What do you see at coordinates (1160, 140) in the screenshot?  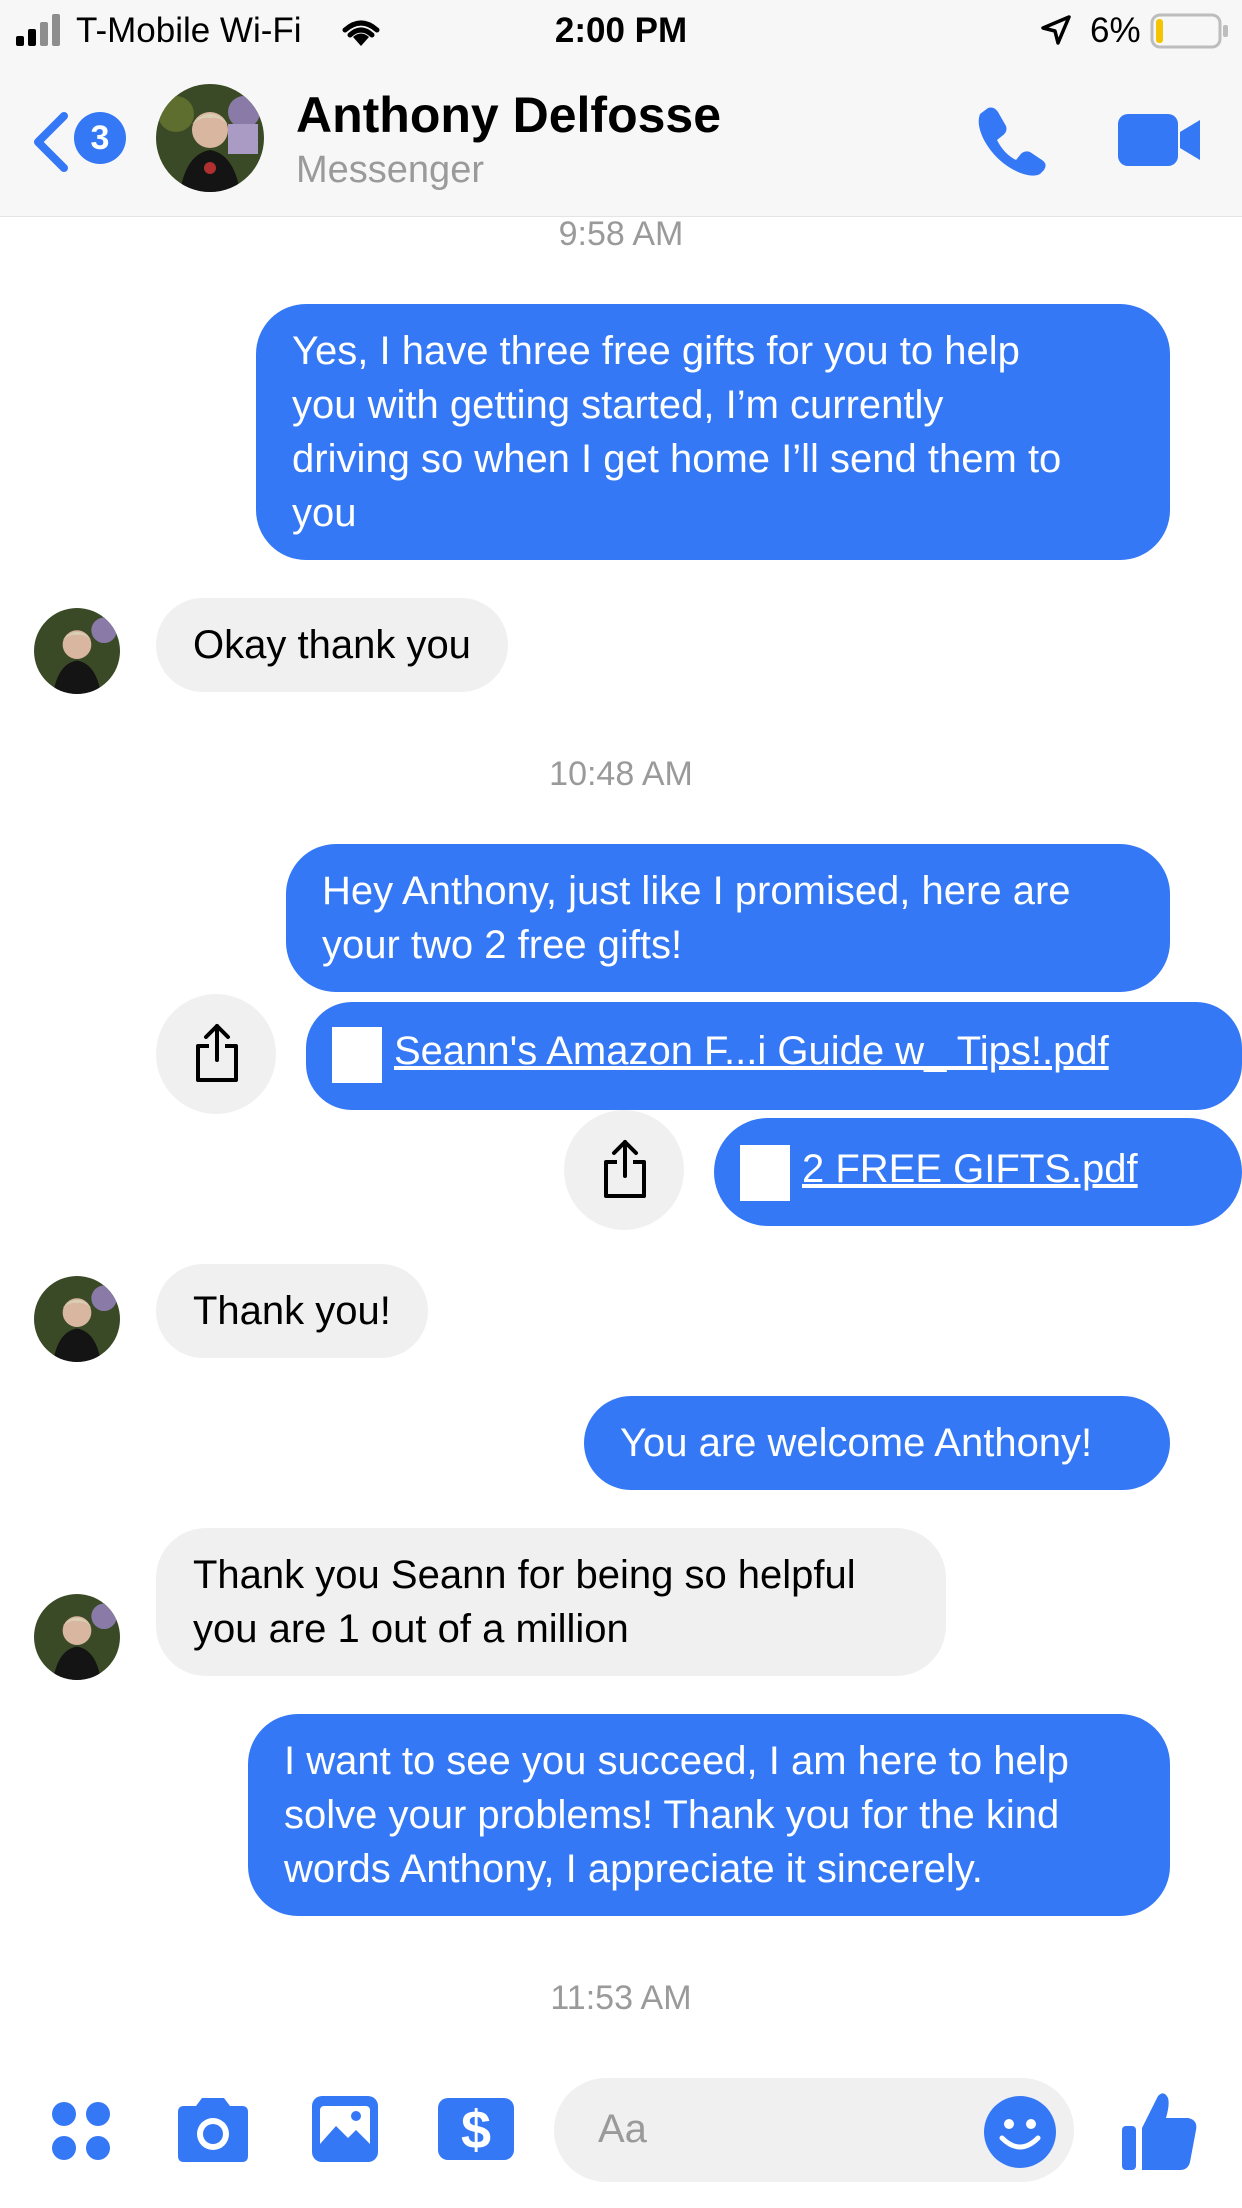 I see `video-camera-icon` at bounding box center [1160, 140].